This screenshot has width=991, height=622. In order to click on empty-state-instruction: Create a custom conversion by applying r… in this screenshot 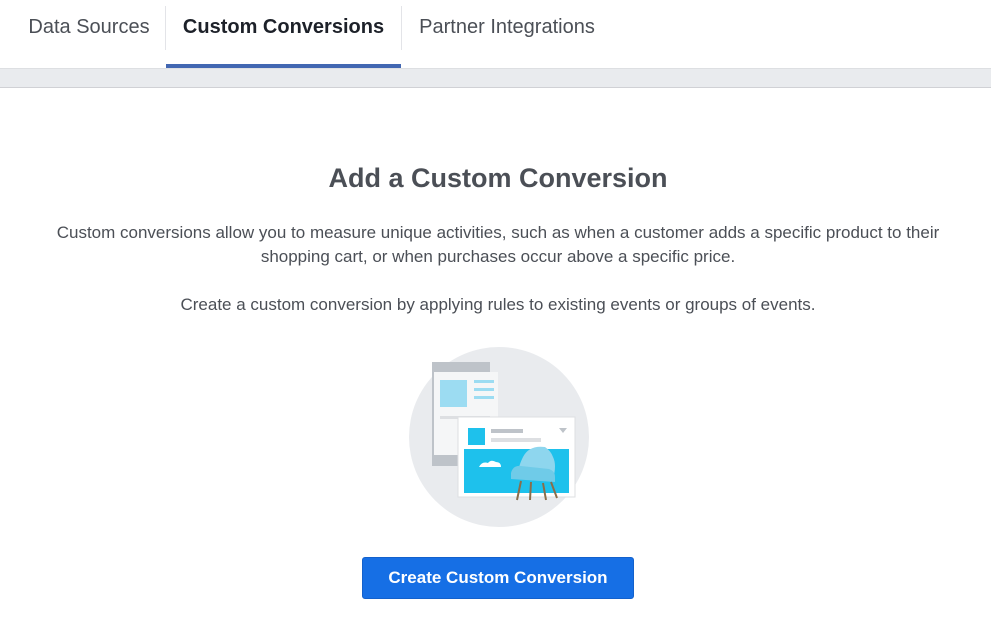, I will do `click(498, 304)`.